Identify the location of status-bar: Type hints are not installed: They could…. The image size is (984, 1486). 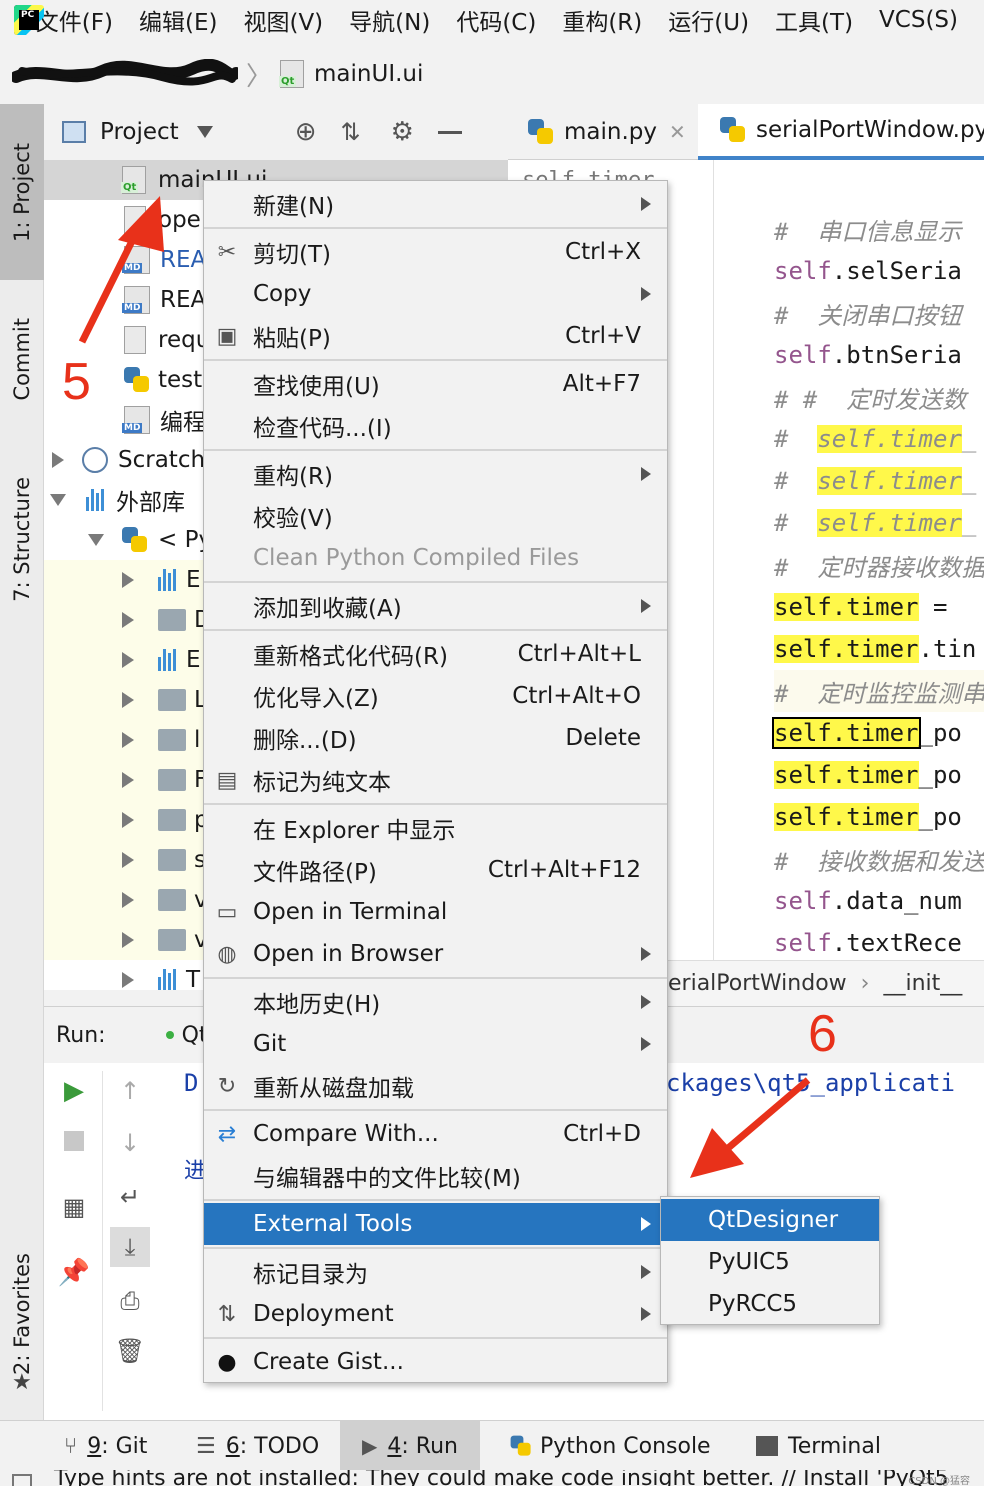
(492, 1478).